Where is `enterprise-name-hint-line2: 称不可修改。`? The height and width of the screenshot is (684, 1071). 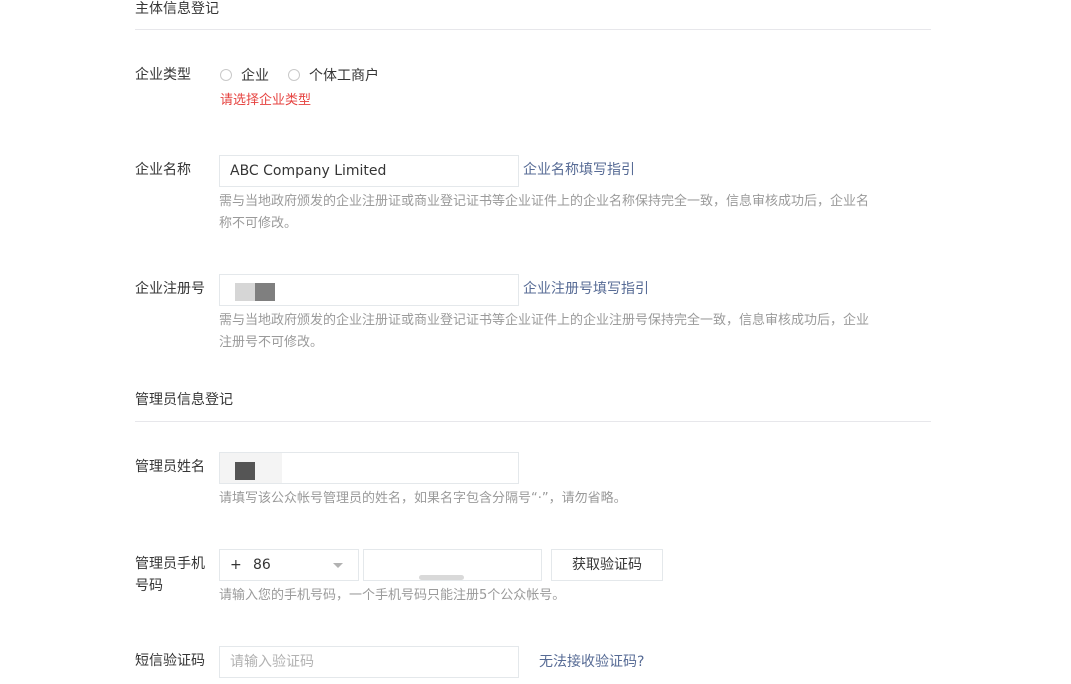 enterprise-name-hint-line2: 称不可修改。 is located at coordinates (258, 223).